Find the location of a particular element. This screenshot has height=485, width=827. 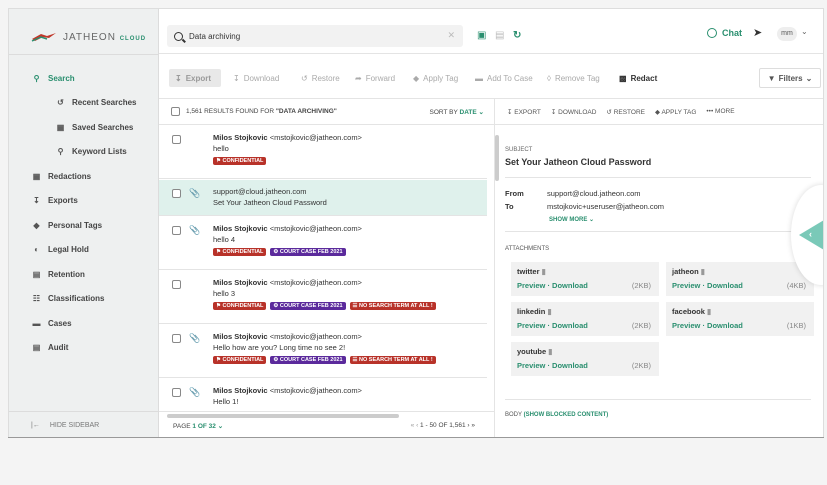

search-query: Data archiving is located at coordinates (214, 36).